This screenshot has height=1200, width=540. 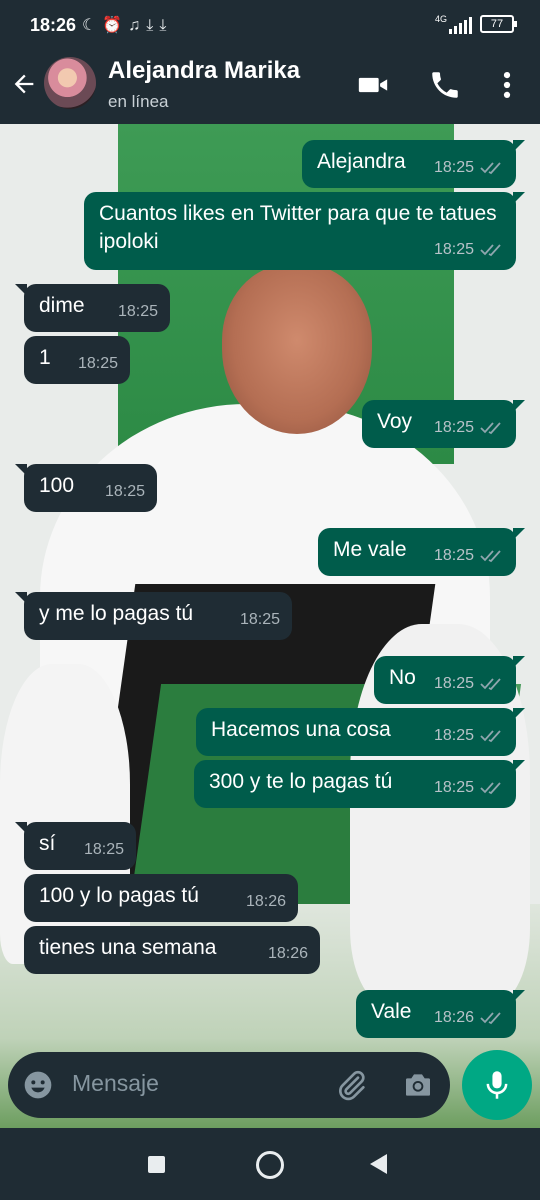 I want to click on message-text: sí, so click(x=47, y=843).